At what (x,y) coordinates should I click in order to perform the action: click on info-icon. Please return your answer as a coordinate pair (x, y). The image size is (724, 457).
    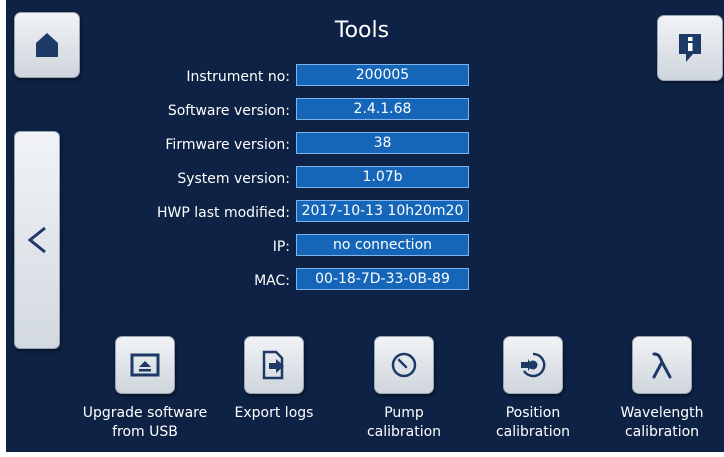
    Looking at the image, I should click on (690, 48).